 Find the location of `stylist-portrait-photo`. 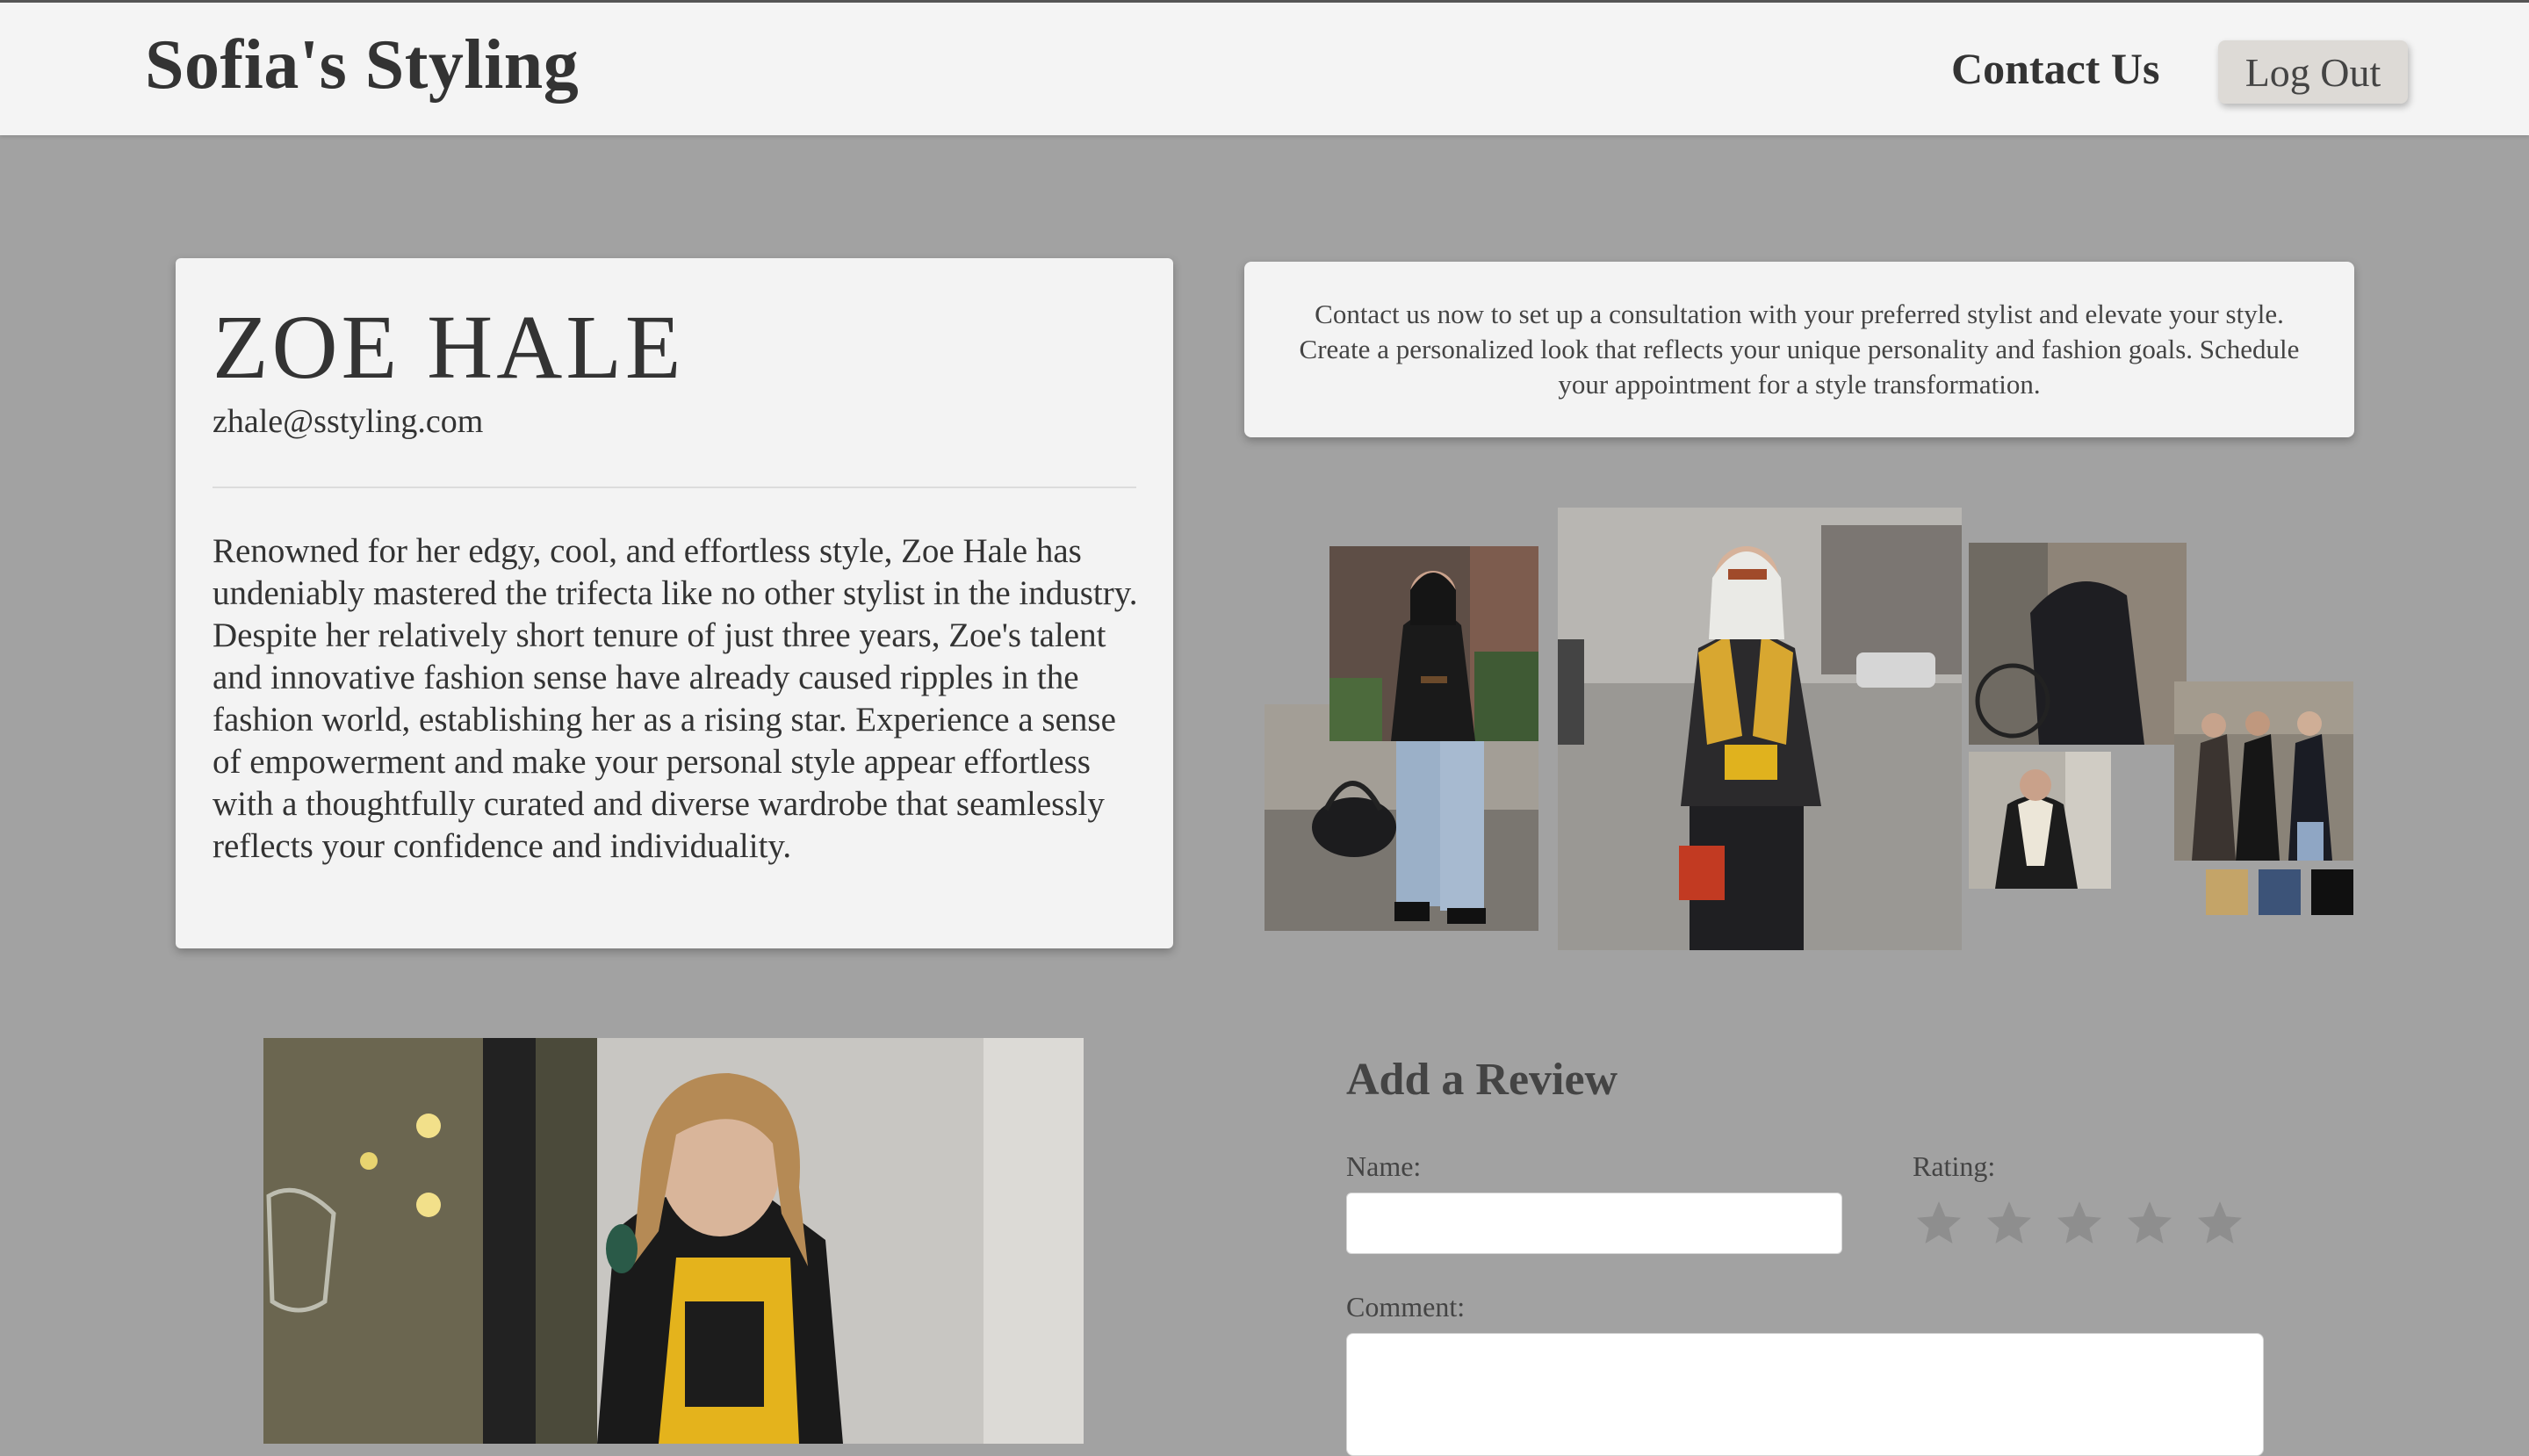

stylist-portrait-photo is located at coordinates (674, 1241).